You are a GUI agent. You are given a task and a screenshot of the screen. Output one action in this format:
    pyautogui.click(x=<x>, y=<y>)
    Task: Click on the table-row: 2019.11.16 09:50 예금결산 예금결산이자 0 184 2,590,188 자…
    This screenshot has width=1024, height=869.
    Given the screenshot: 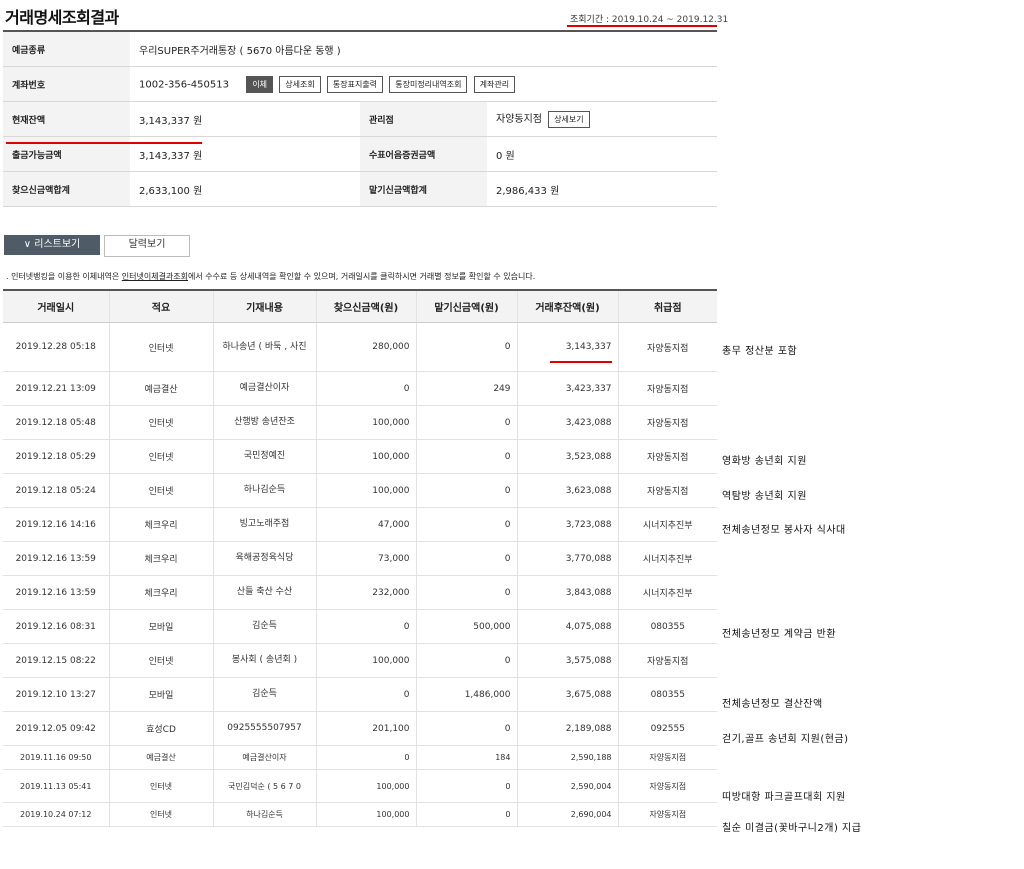 What is the action you would take?
    pyautogui.click(x=360, y=757)
    